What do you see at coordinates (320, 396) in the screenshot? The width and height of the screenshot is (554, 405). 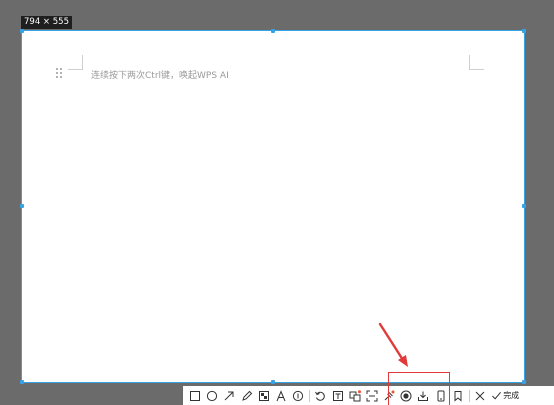 I see `undo-icon` at bounding box center [320, 396].